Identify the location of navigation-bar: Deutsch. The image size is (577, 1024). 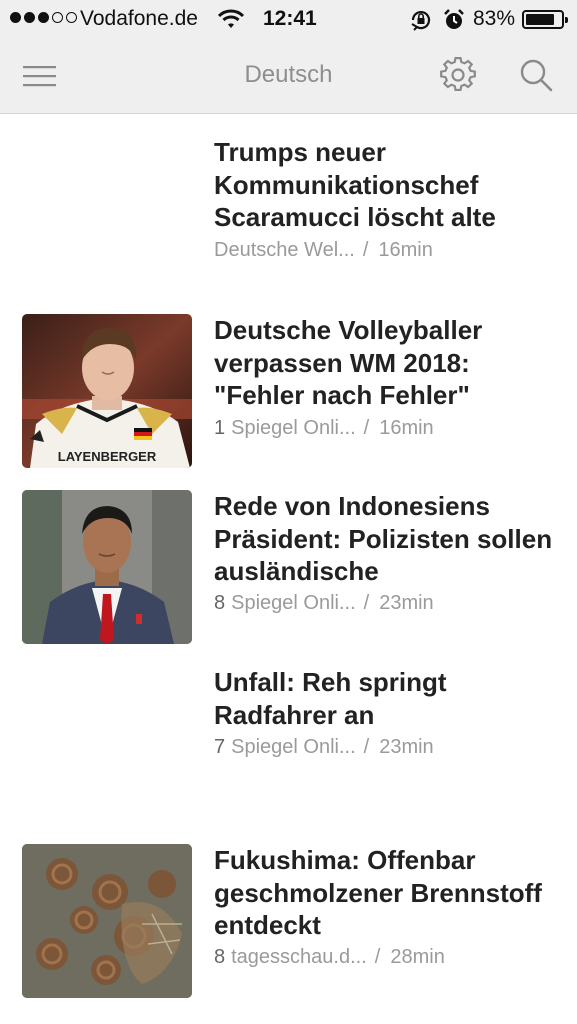
(288, 76).